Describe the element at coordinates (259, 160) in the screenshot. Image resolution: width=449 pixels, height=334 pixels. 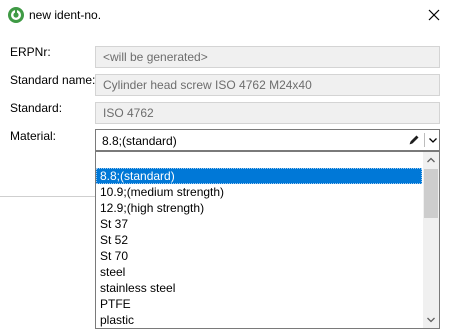
I see `empty-option` at that location.